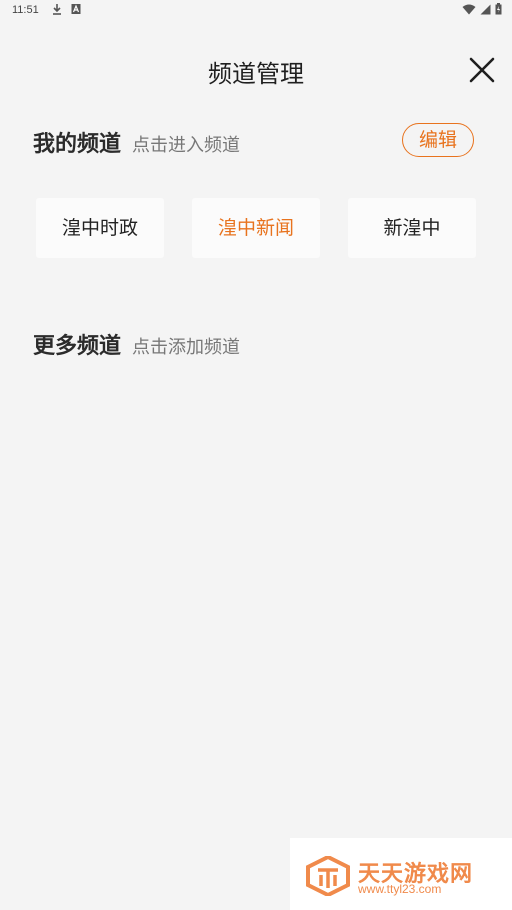  I want to click on status-time: 11:51, so click(25, 10).